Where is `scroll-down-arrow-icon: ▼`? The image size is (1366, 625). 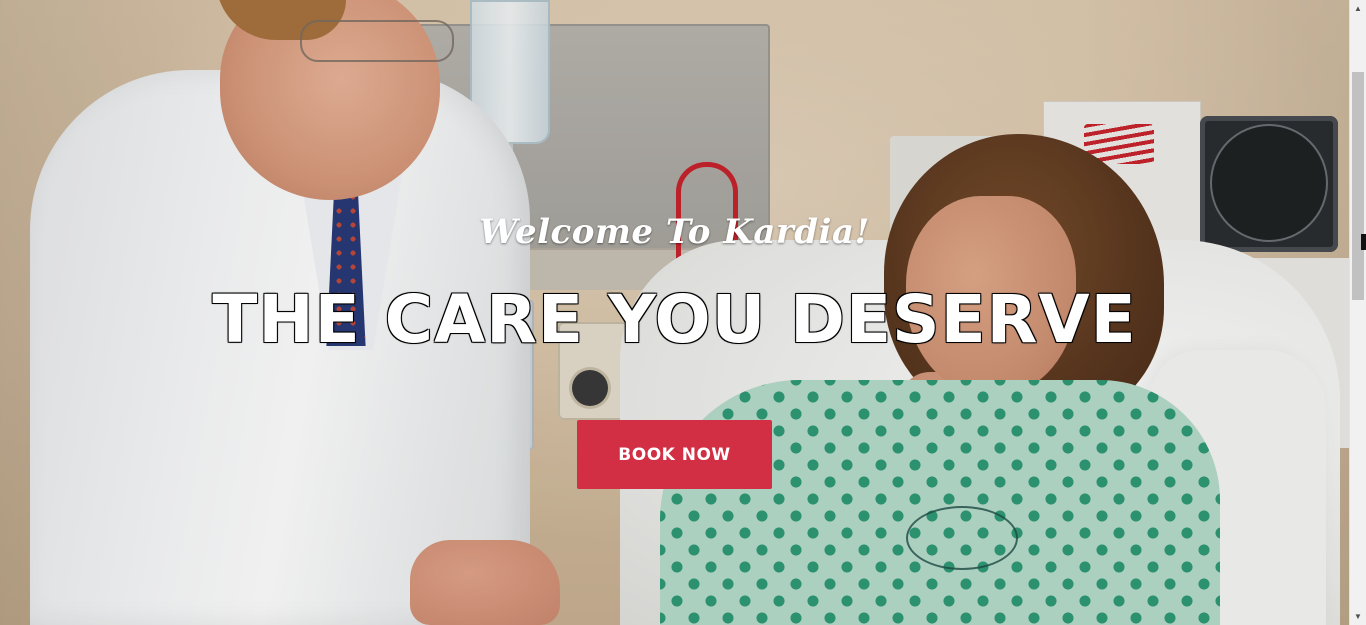
scroll-down-arrow-icon: ▼ is located at coordinates (1358, 616).